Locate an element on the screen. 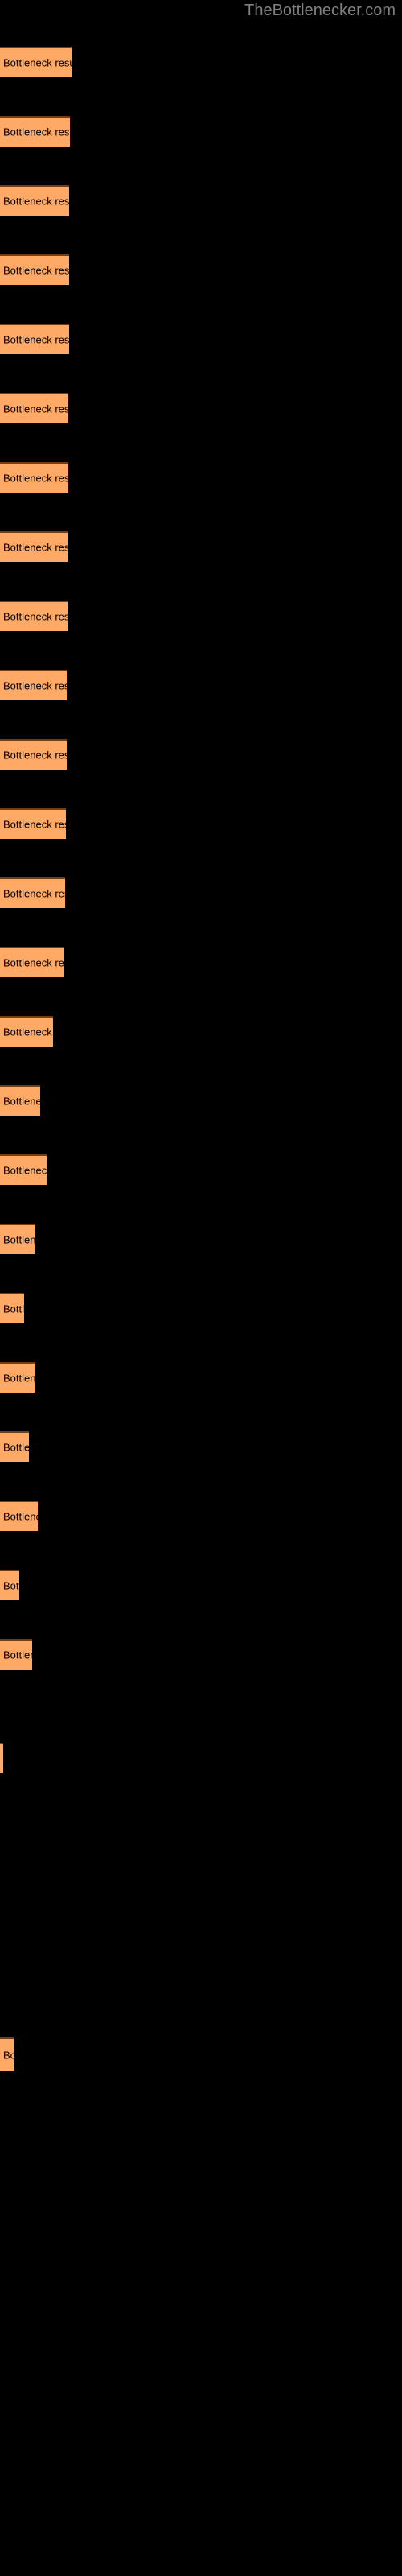 This screenshot has height=2576, width=402. site-title: TheBottlenecker.com is located at coordinates (320, 10).